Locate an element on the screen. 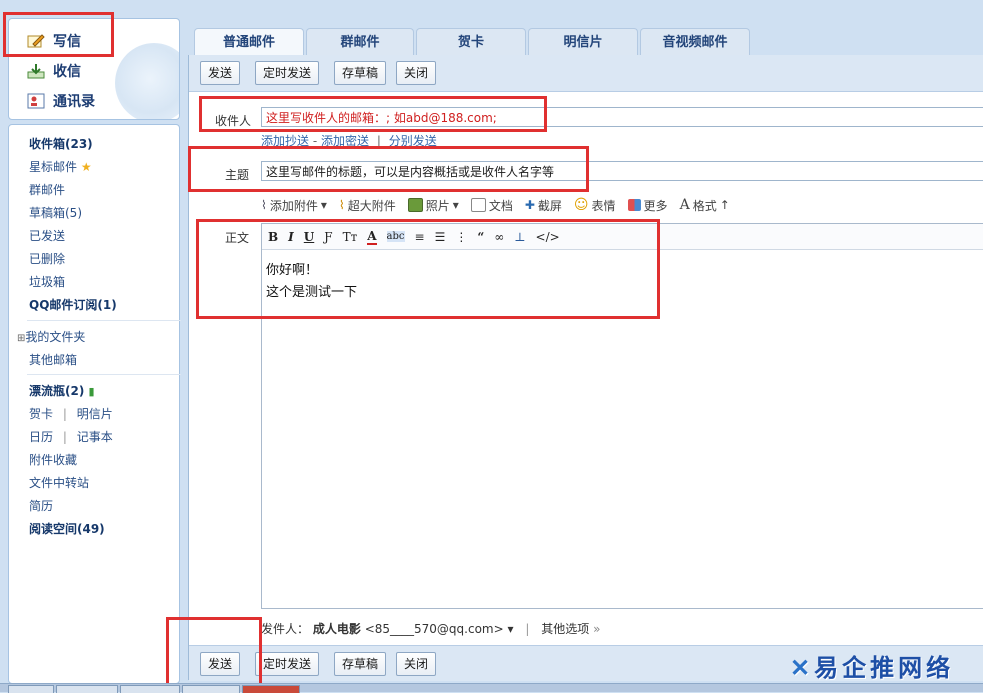  nav-group-mail: 群邮件 is located at coordinates (47, 189).